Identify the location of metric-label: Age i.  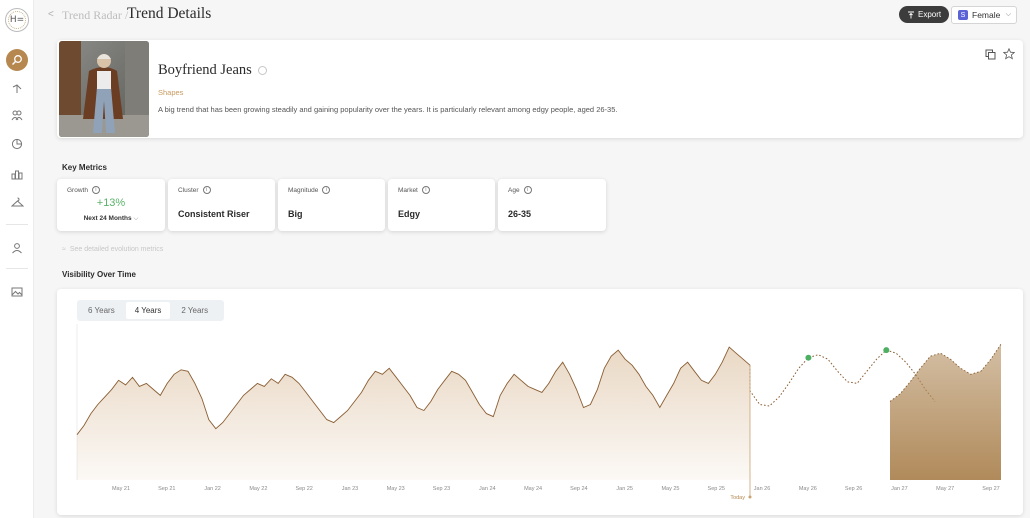
(520, 190).